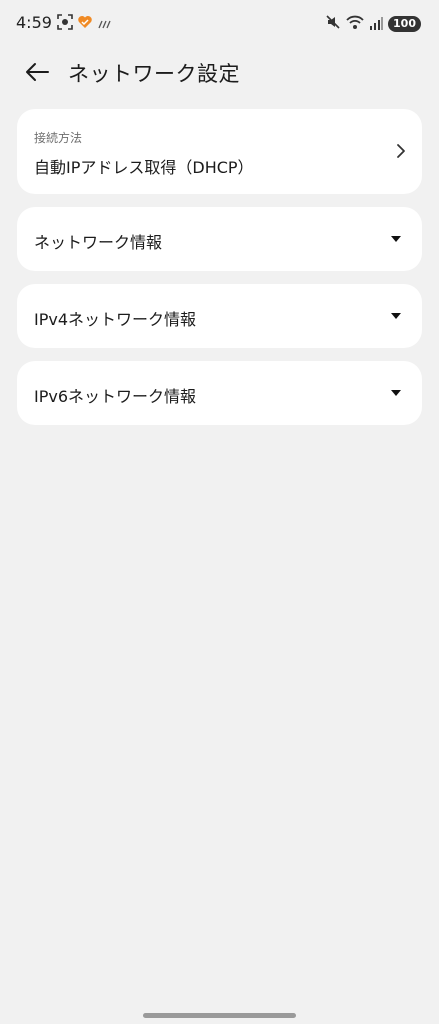  I want to click on back-arrow-icon, so click(37, 72).